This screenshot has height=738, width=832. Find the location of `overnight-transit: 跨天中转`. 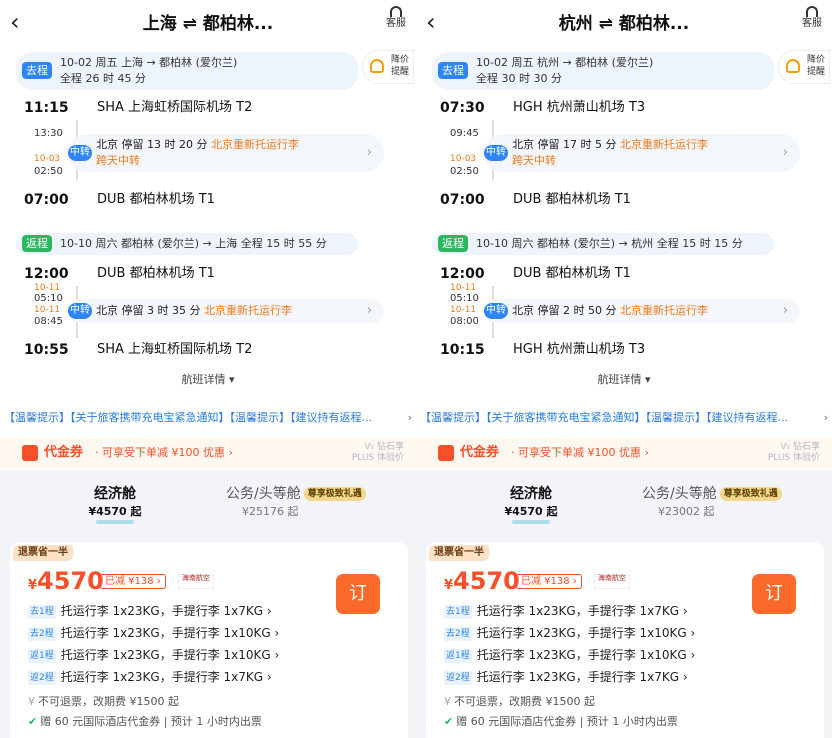

overnight-transit: 跨天中转 is located at coordinates (534, 160).